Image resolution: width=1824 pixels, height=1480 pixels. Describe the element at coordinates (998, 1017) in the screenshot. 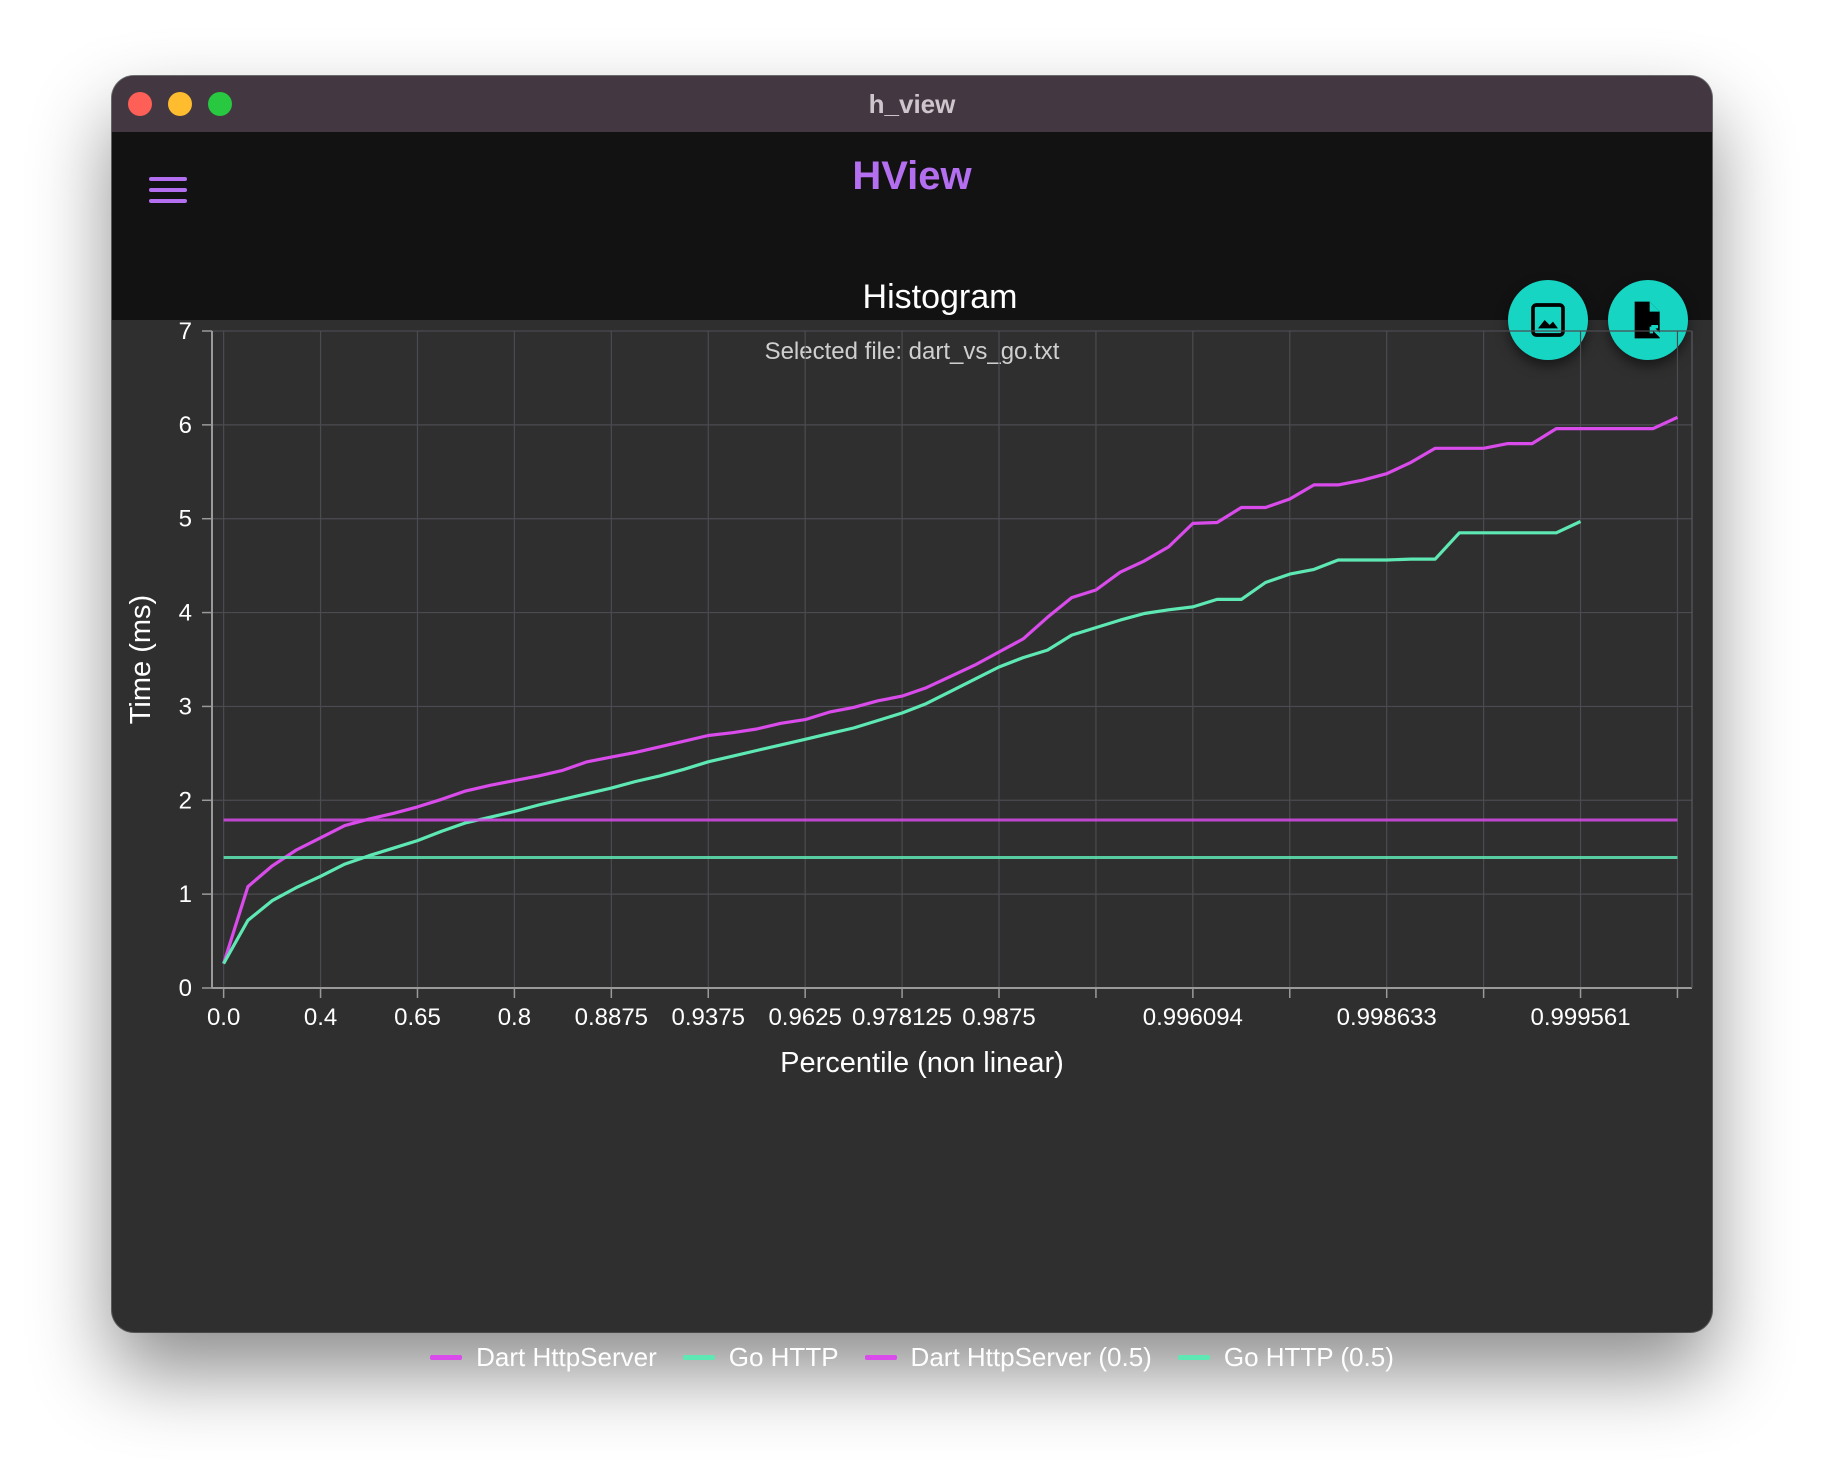

I see `x-tick-label: 0.9875` at that location.